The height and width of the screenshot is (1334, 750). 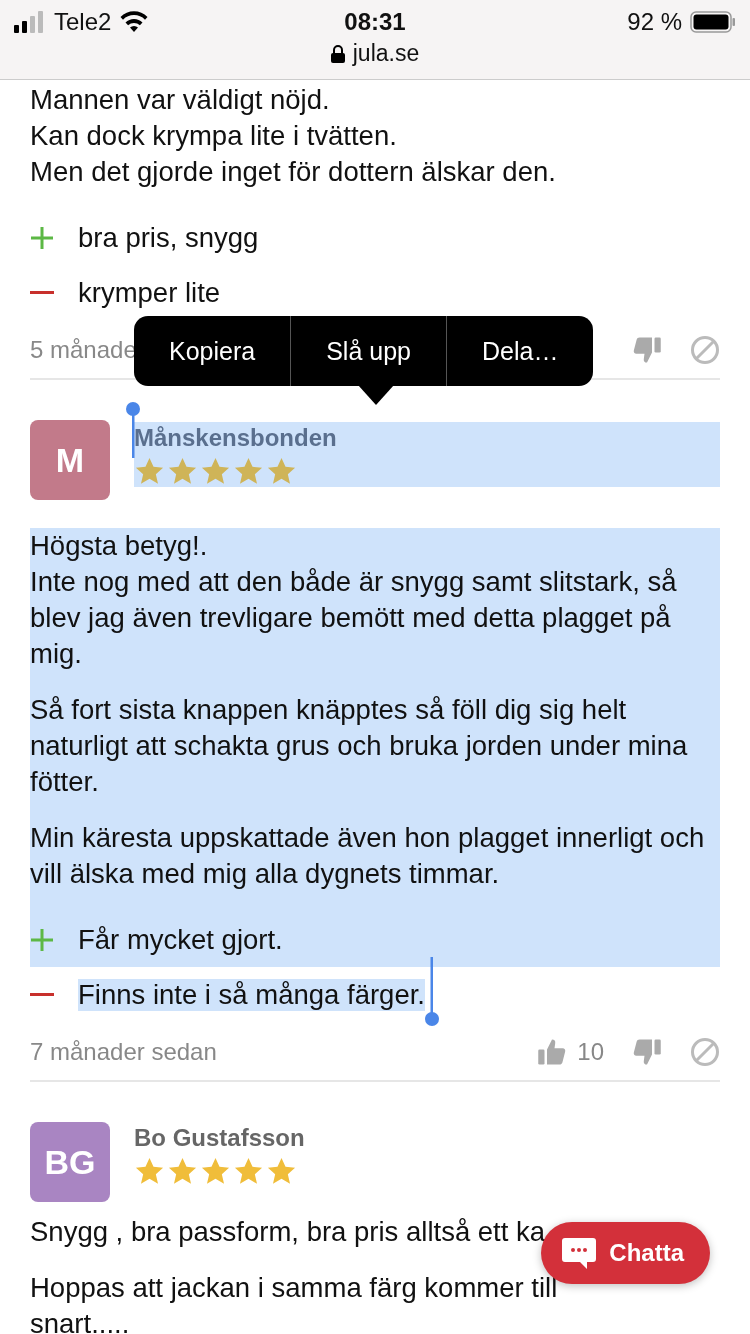 I want to click on clock: 08:31, so click(x=375, y=22).